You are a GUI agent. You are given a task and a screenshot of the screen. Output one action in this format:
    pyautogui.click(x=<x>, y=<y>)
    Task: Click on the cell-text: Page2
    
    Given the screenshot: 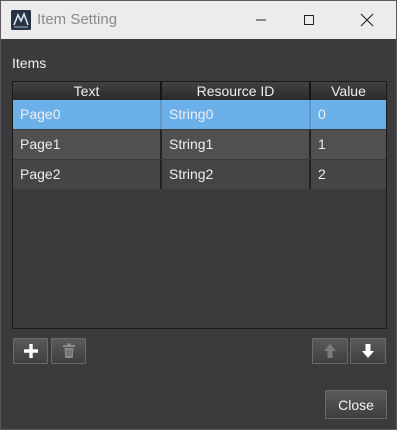 What is the action you would take?
    pyautogui.click(x=87, y=174)
    